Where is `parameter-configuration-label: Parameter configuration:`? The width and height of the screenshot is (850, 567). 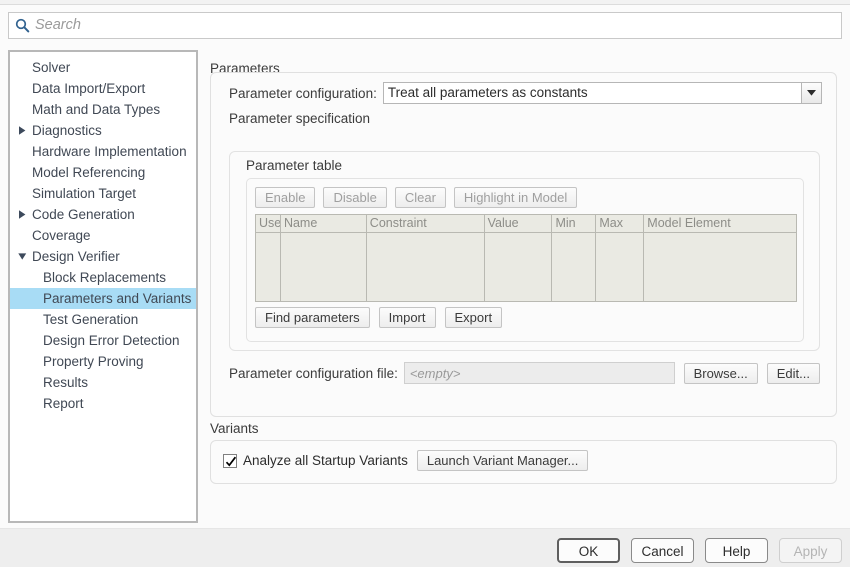
parameter-configuration-label: Parameter configuration: is located at coordinates (303, 93).